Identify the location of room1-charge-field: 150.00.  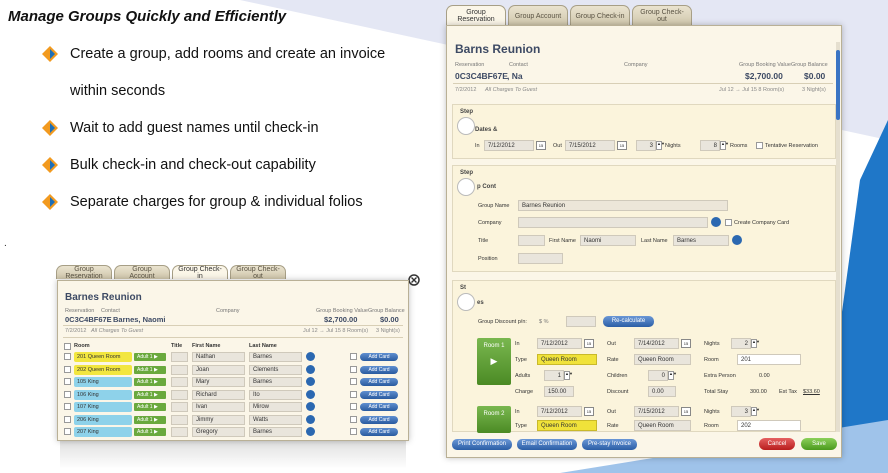
(559, 391).